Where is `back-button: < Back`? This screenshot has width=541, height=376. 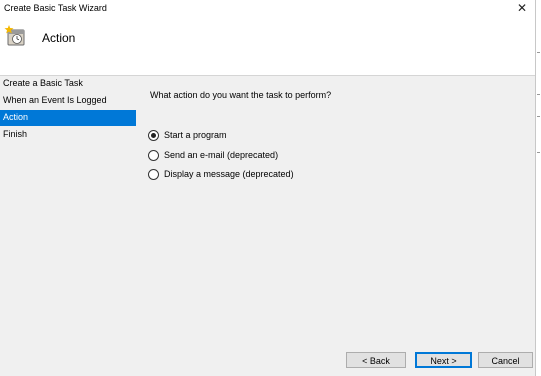 back-button: < Back is located at coordinates (376, 360).